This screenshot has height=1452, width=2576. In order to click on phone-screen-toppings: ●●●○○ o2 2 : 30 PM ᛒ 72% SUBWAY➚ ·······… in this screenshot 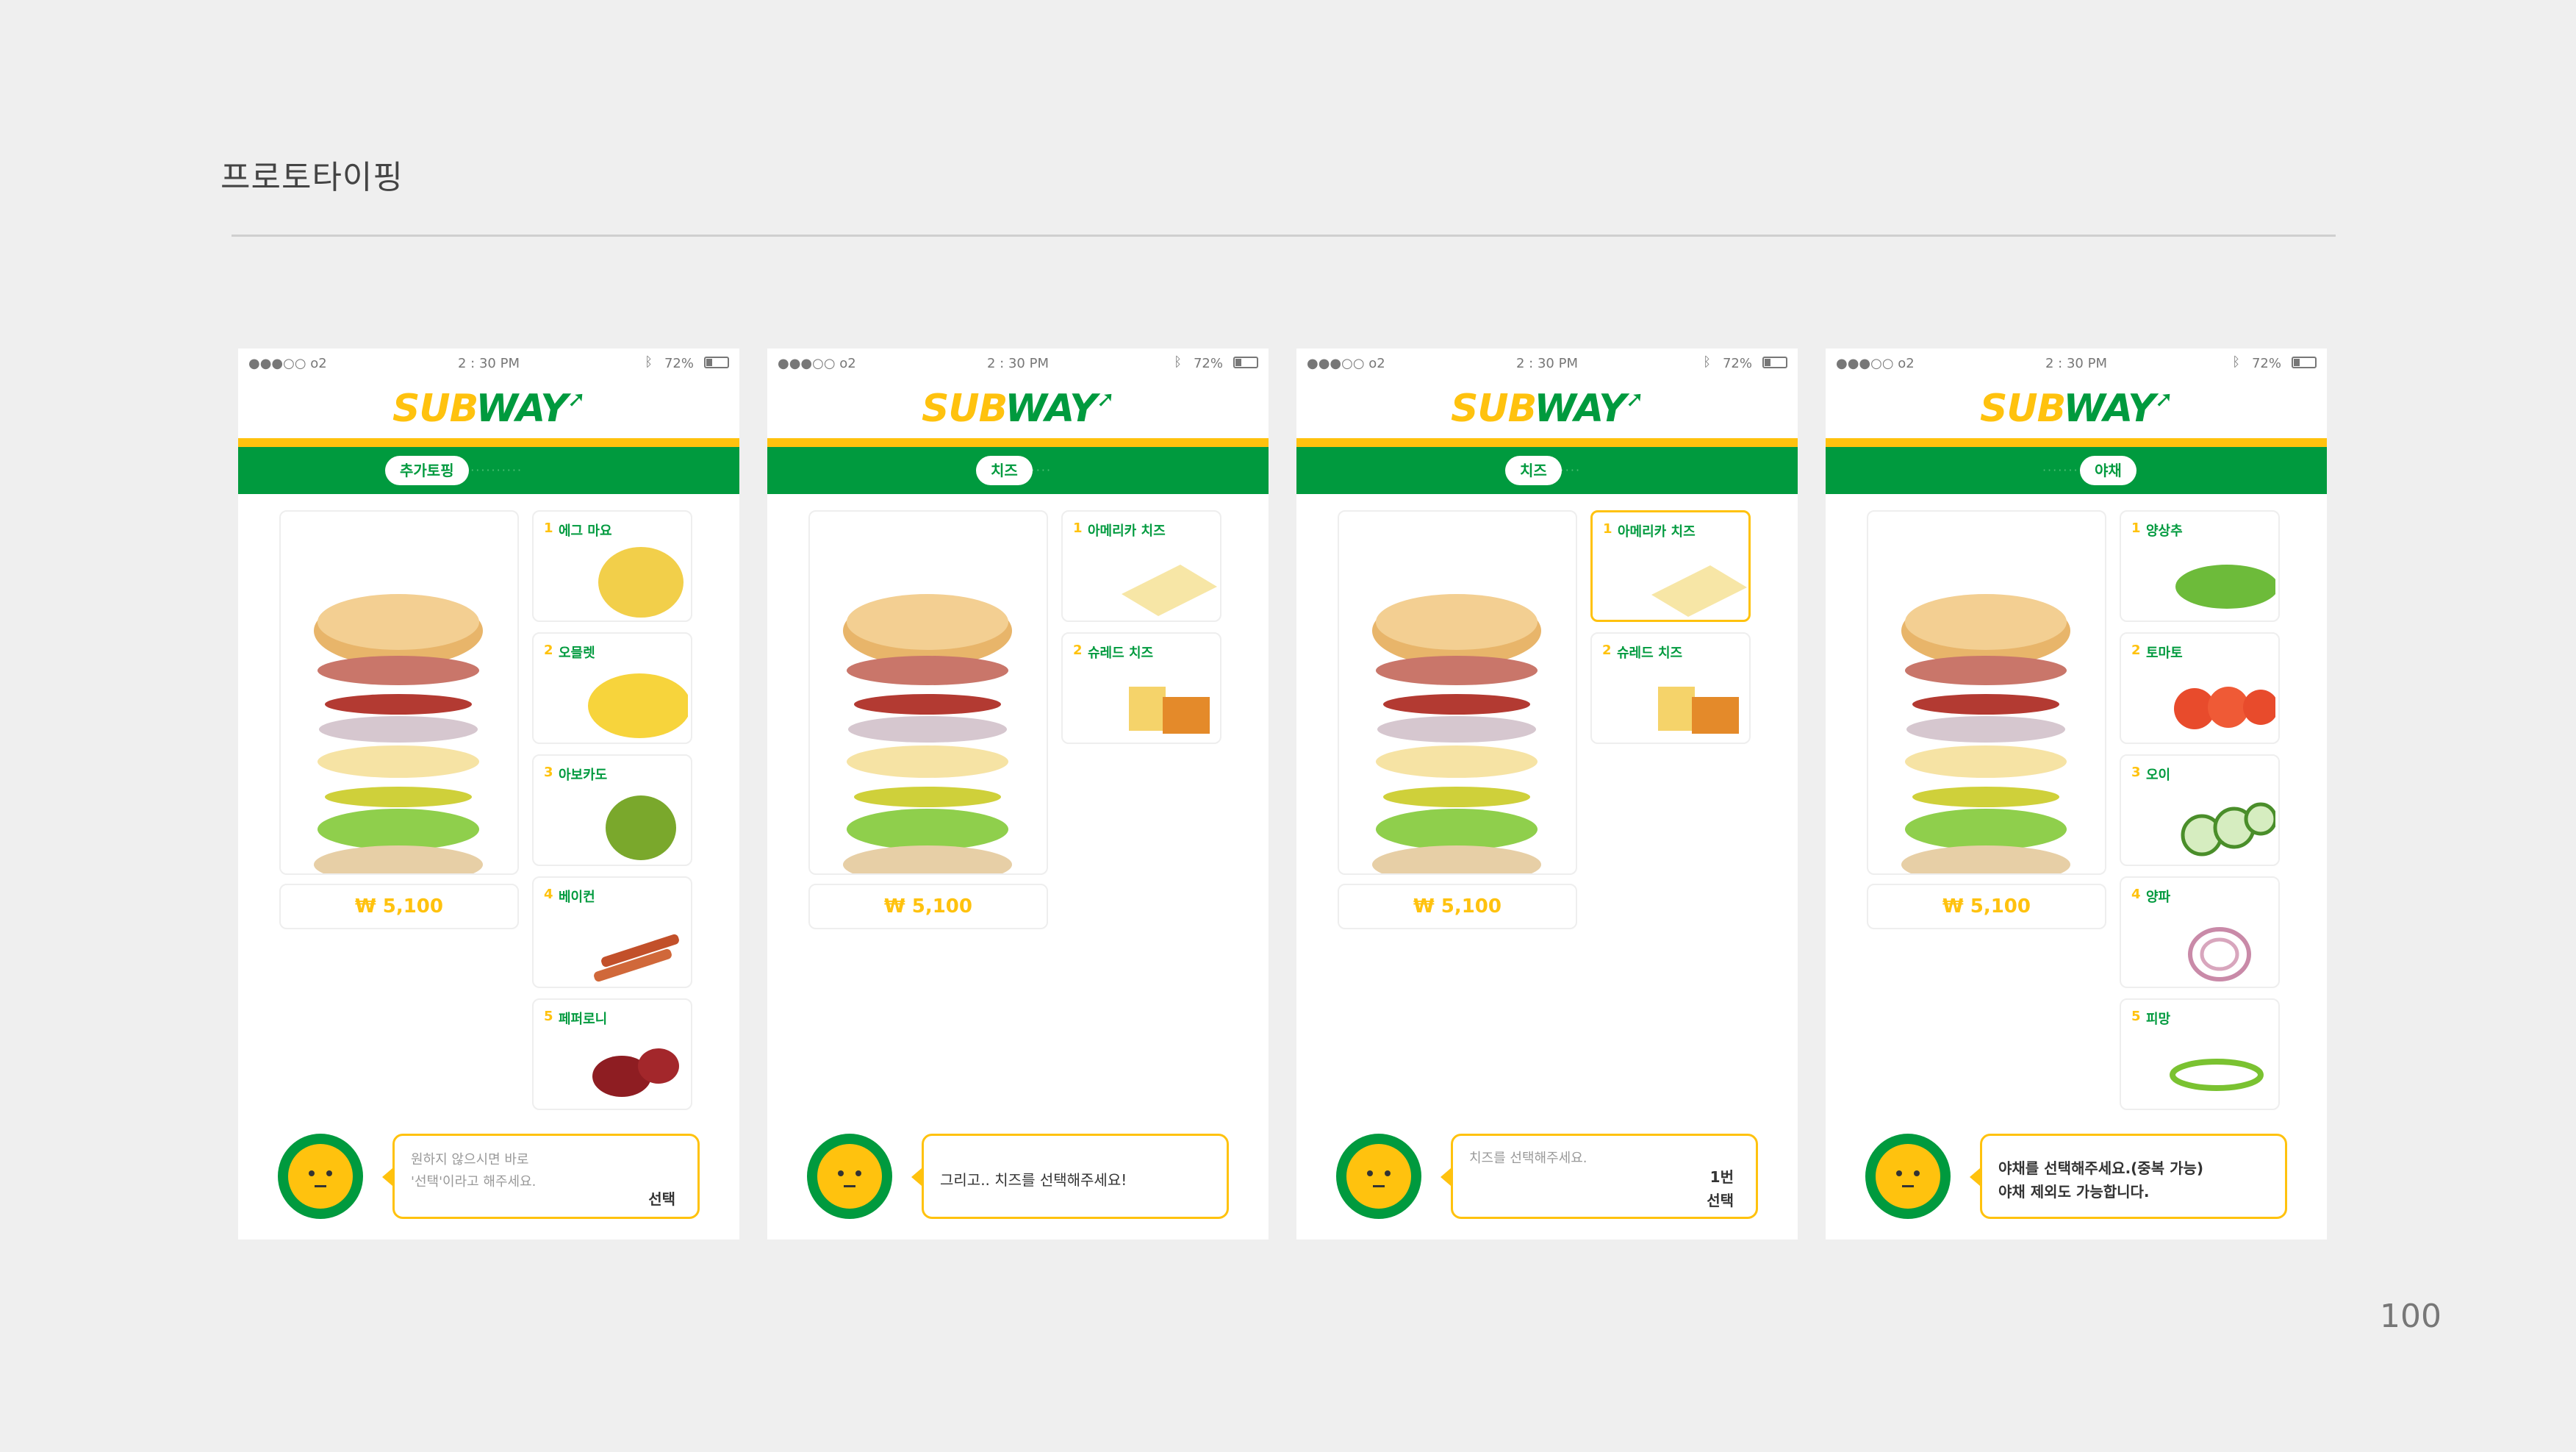, I will do `click(488, 794)`.